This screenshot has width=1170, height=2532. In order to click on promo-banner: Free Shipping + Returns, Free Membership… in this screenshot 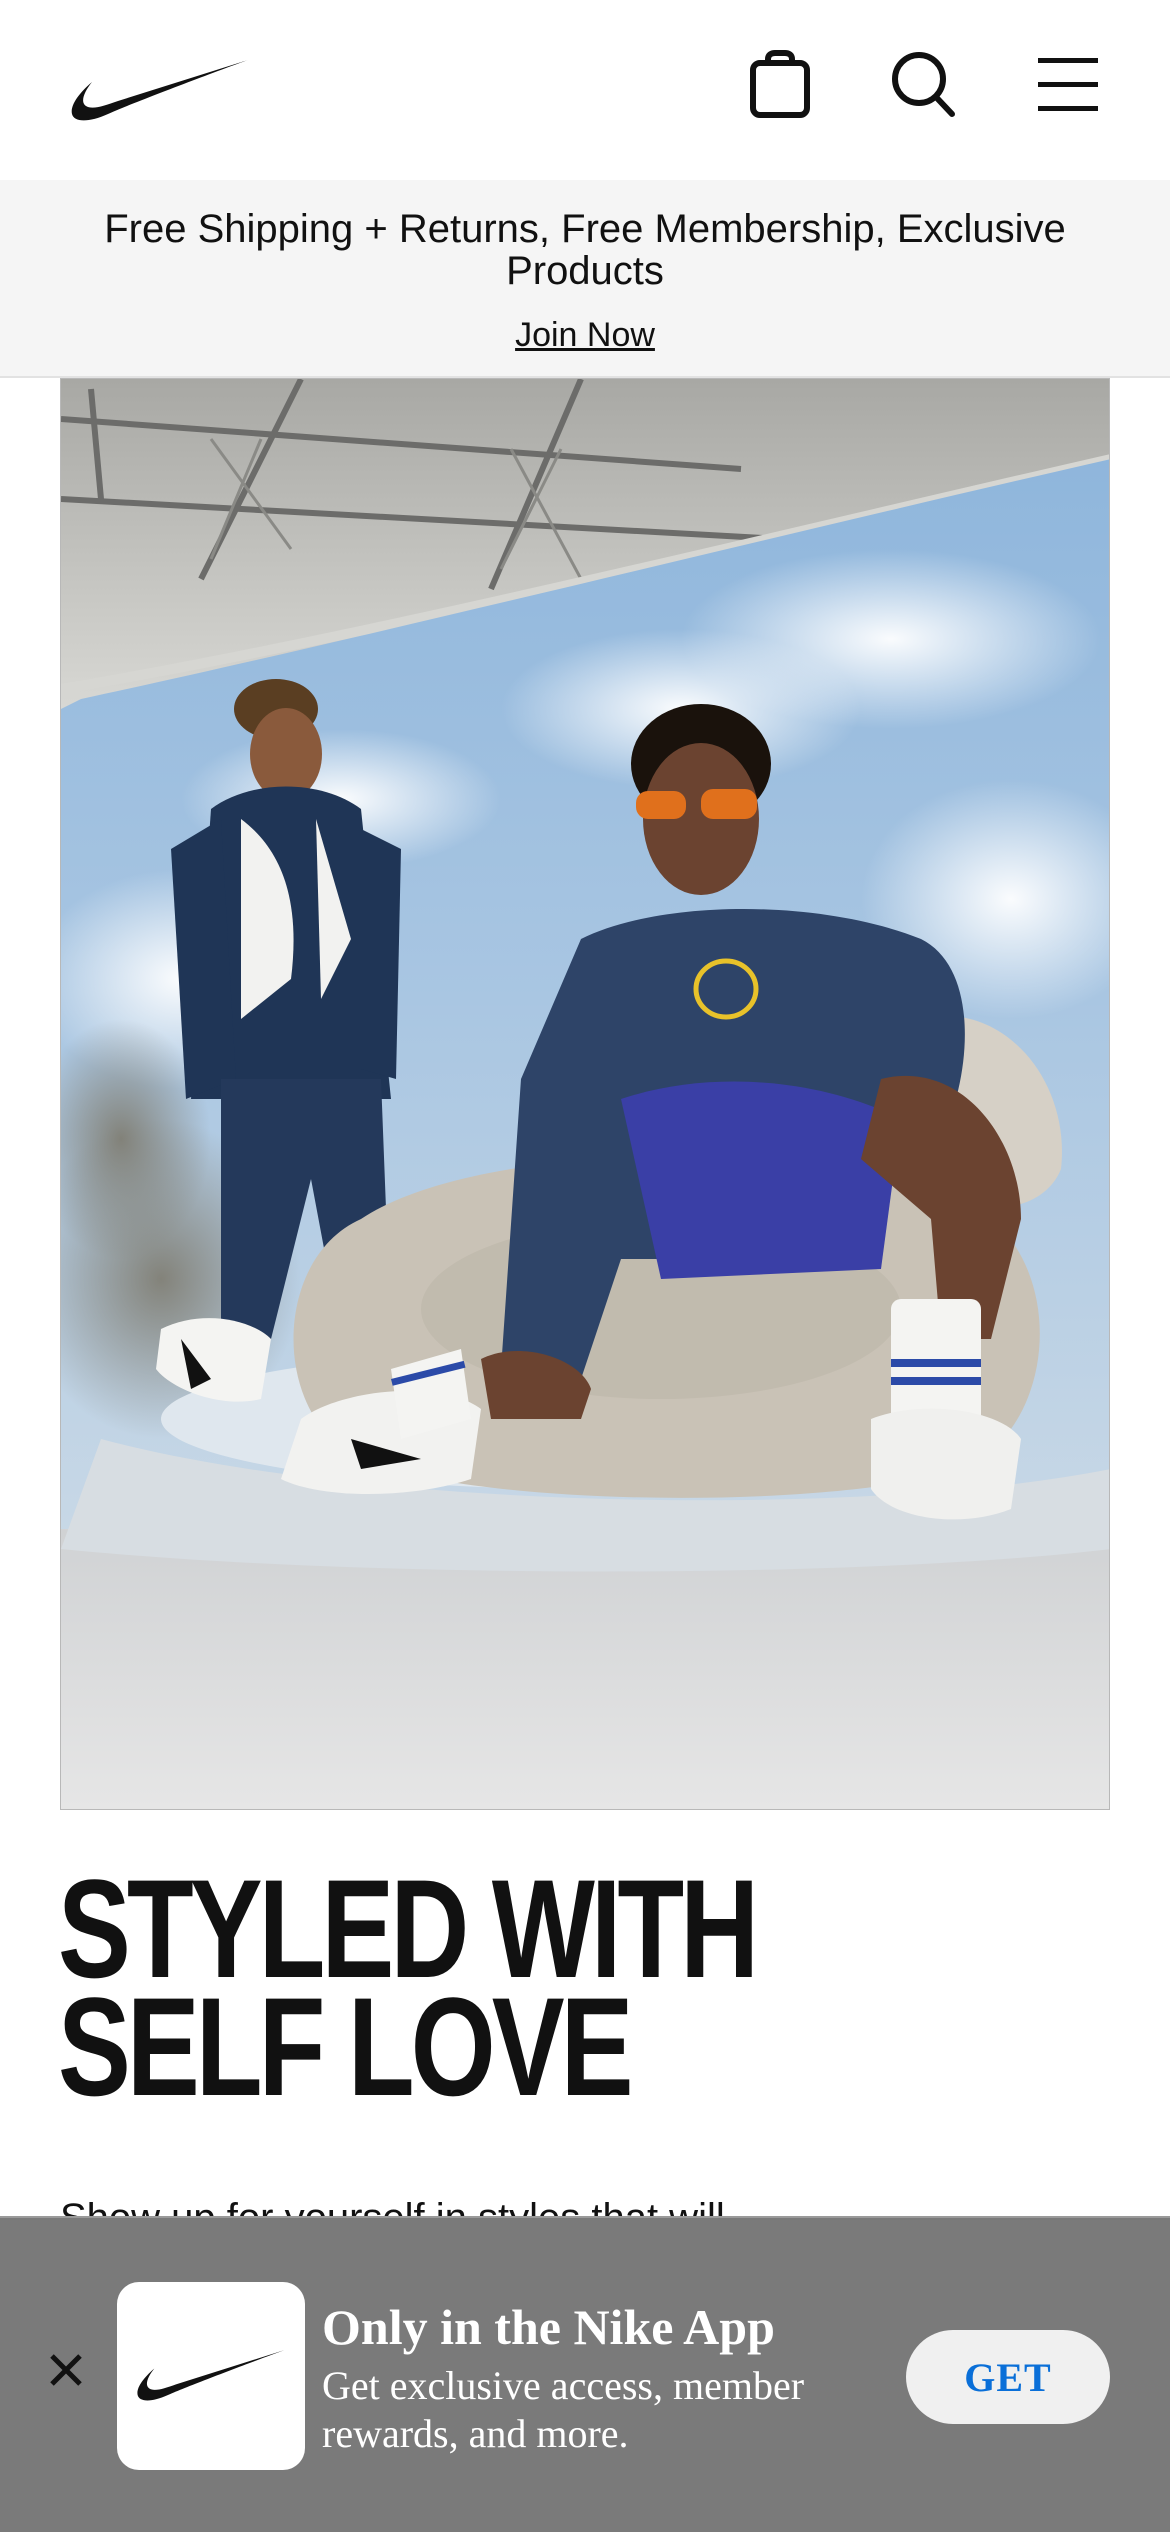, I will do `click(585, 279)`.